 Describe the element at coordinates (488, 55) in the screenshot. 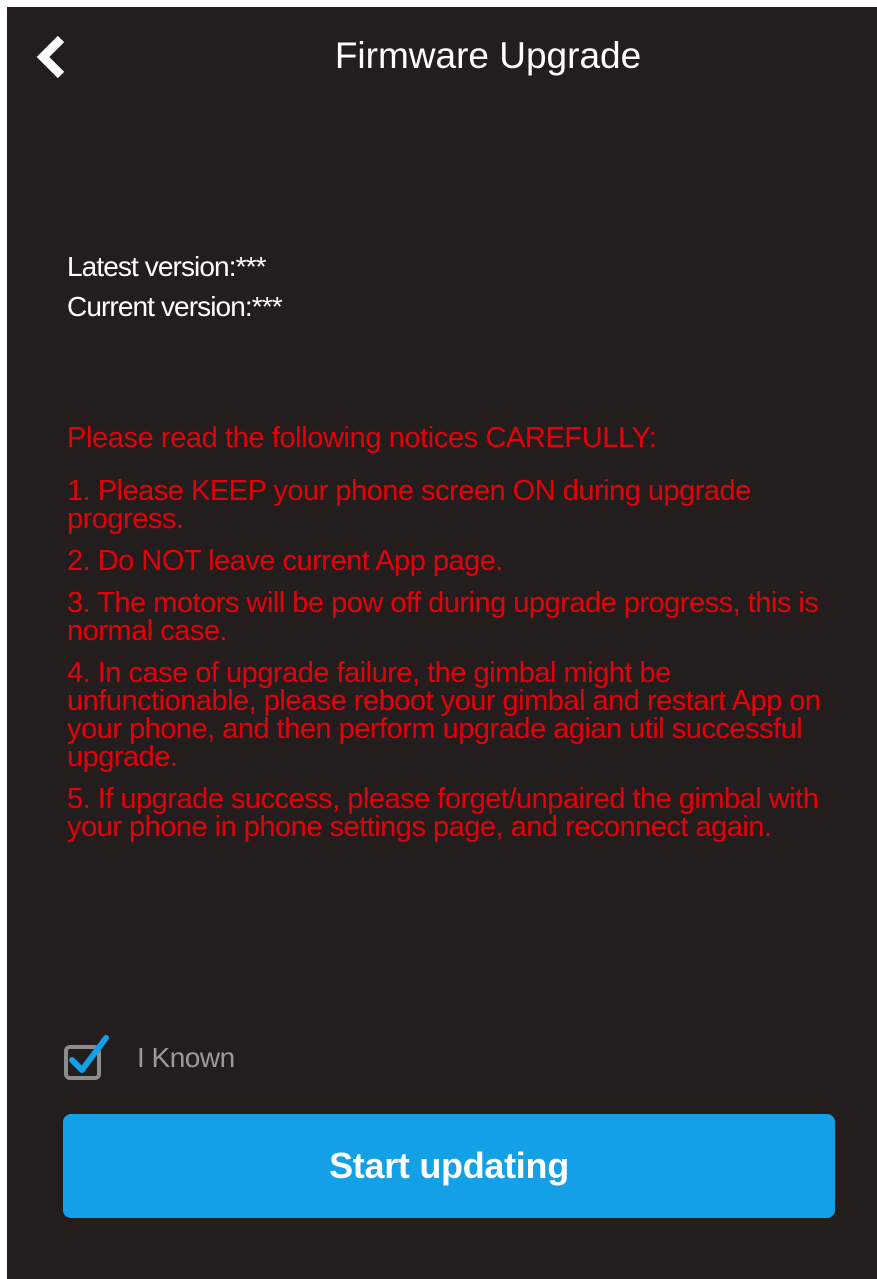

I see `page-title: Firmware Upgrade` at that location.